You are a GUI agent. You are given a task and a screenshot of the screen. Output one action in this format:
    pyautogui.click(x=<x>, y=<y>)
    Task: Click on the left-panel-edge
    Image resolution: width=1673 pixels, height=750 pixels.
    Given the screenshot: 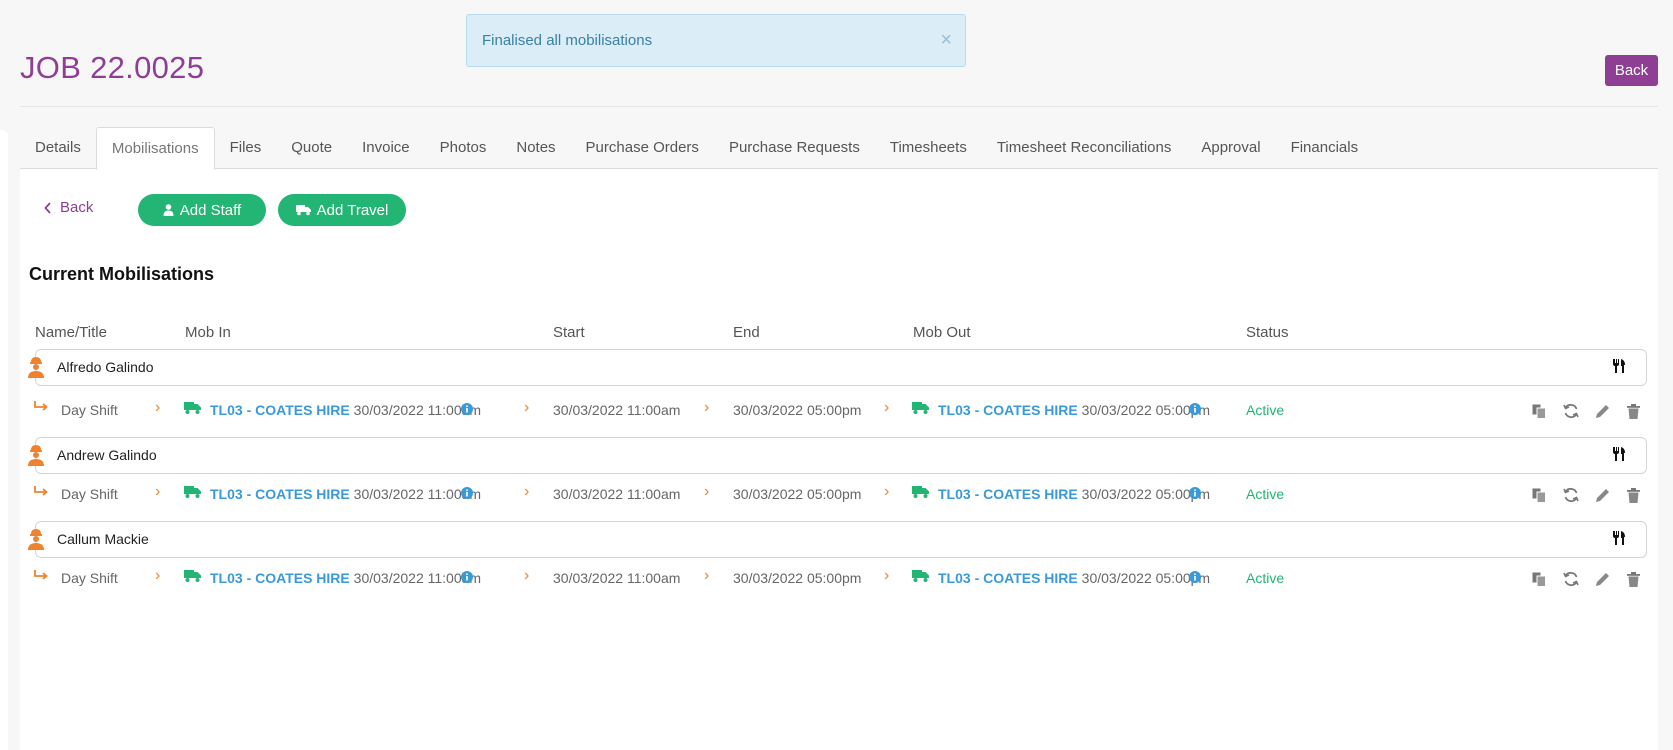 What is the action you would take?
    pyautogui.click(x=4, y=440)
    